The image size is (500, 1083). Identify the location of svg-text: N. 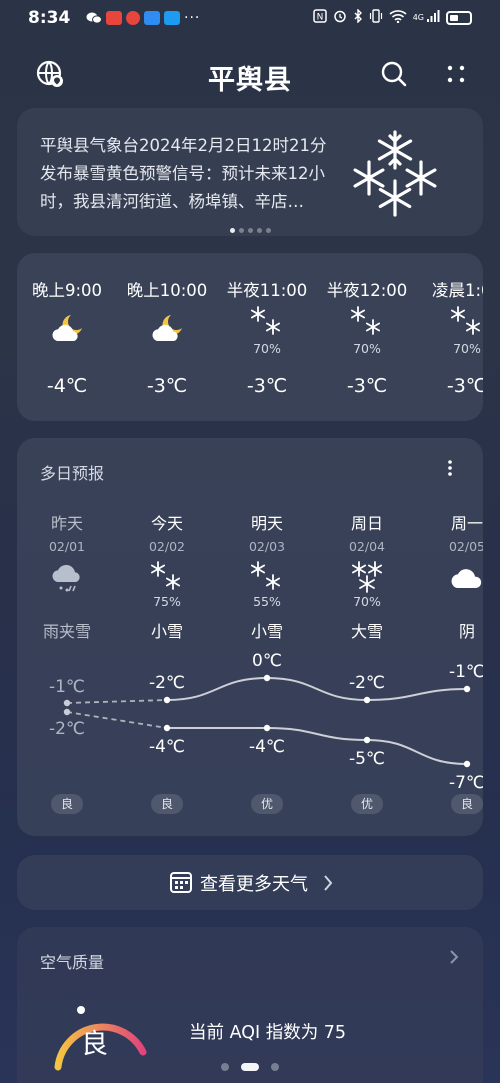
(319, 18).